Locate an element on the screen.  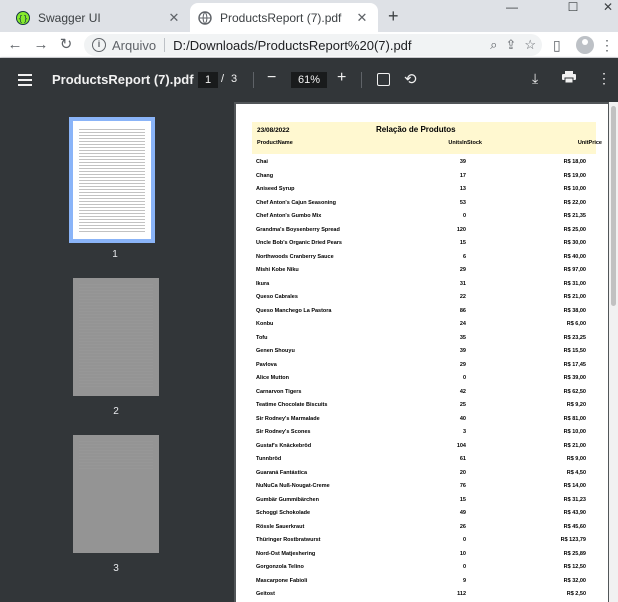
fit-page-icon is located at coordinates (383, 79).